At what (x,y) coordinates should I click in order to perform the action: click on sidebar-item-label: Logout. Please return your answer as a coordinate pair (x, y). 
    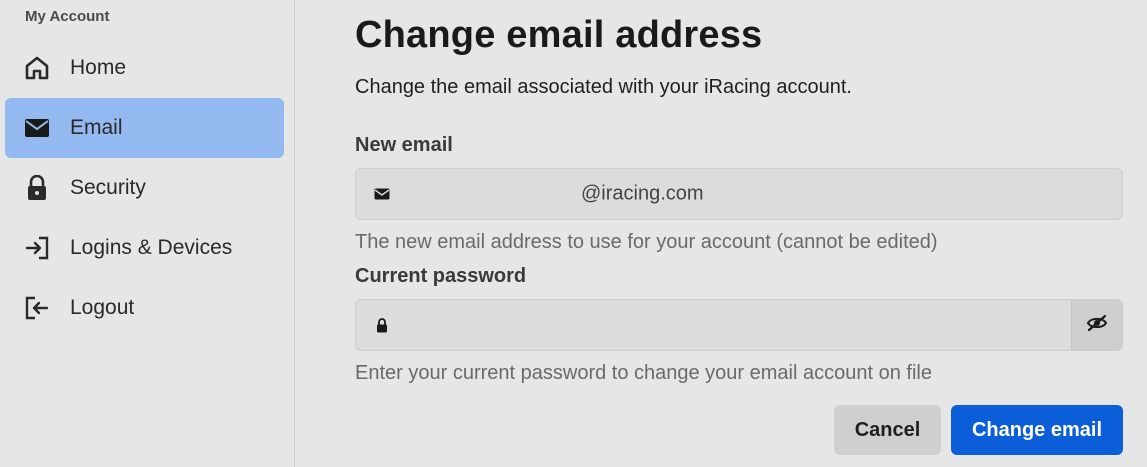
    Looking at the image, I should click on (102, 307).